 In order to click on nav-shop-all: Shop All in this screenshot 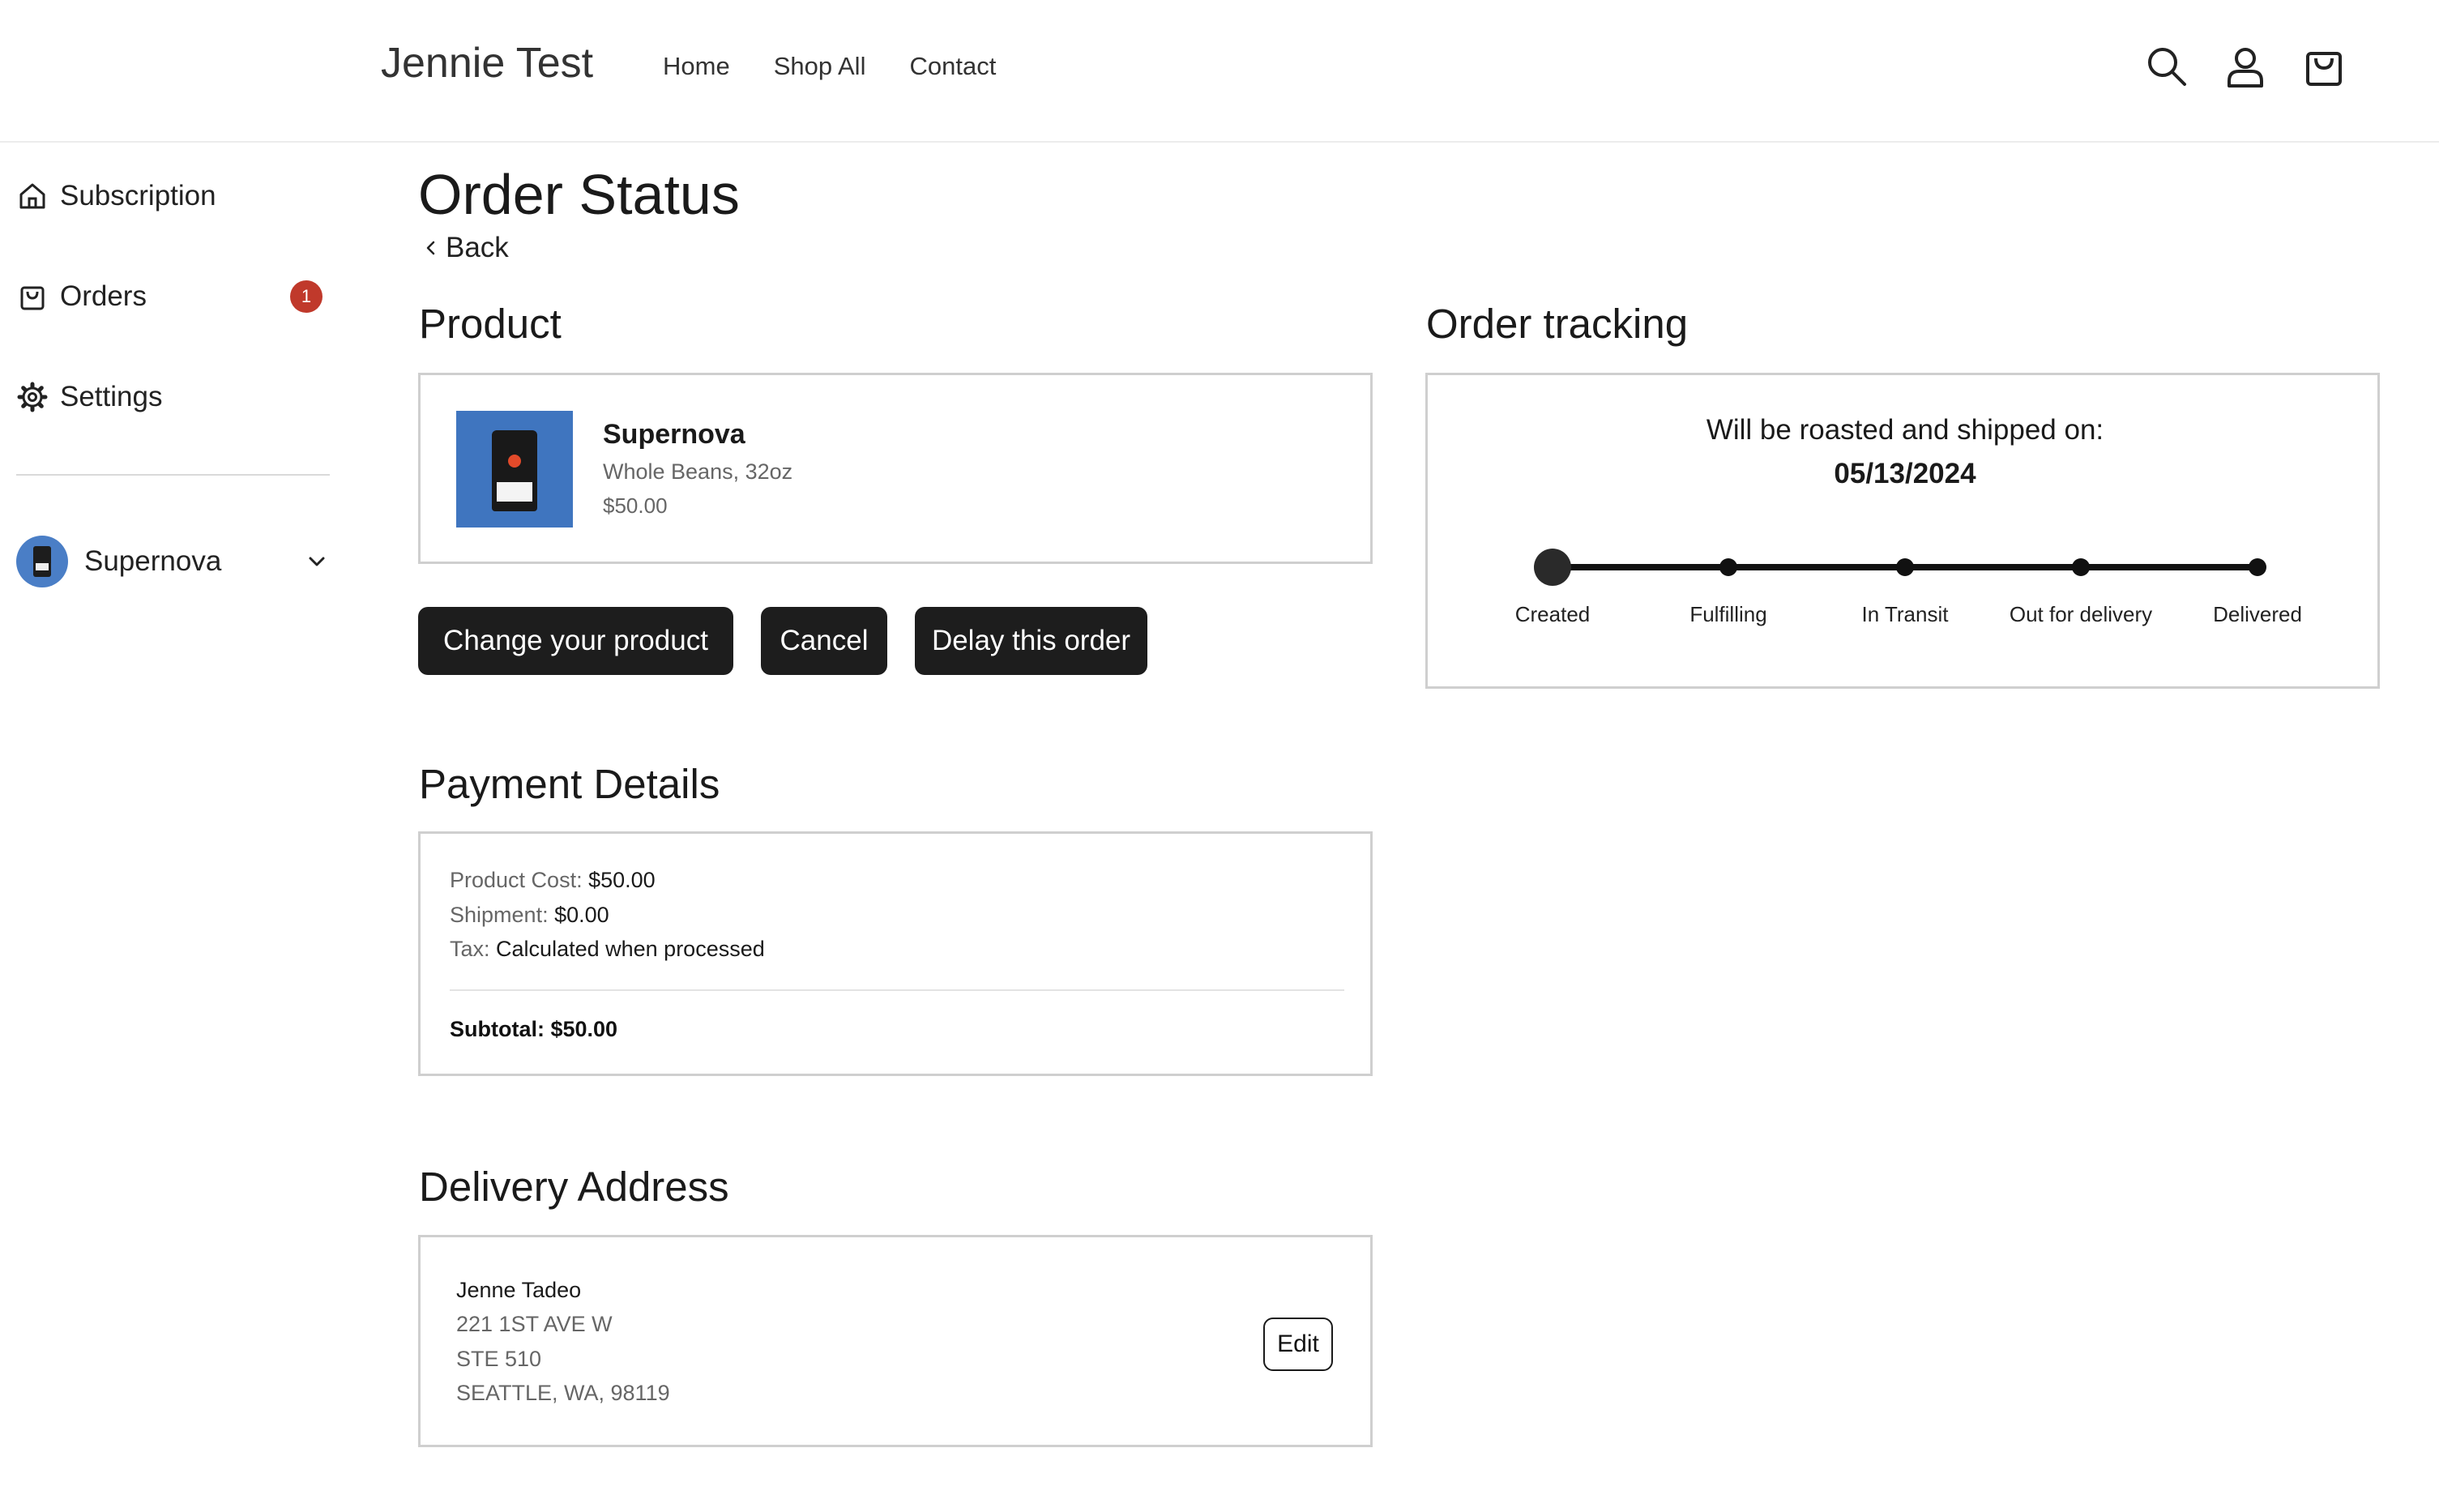, I will do `click(820, 66)`.